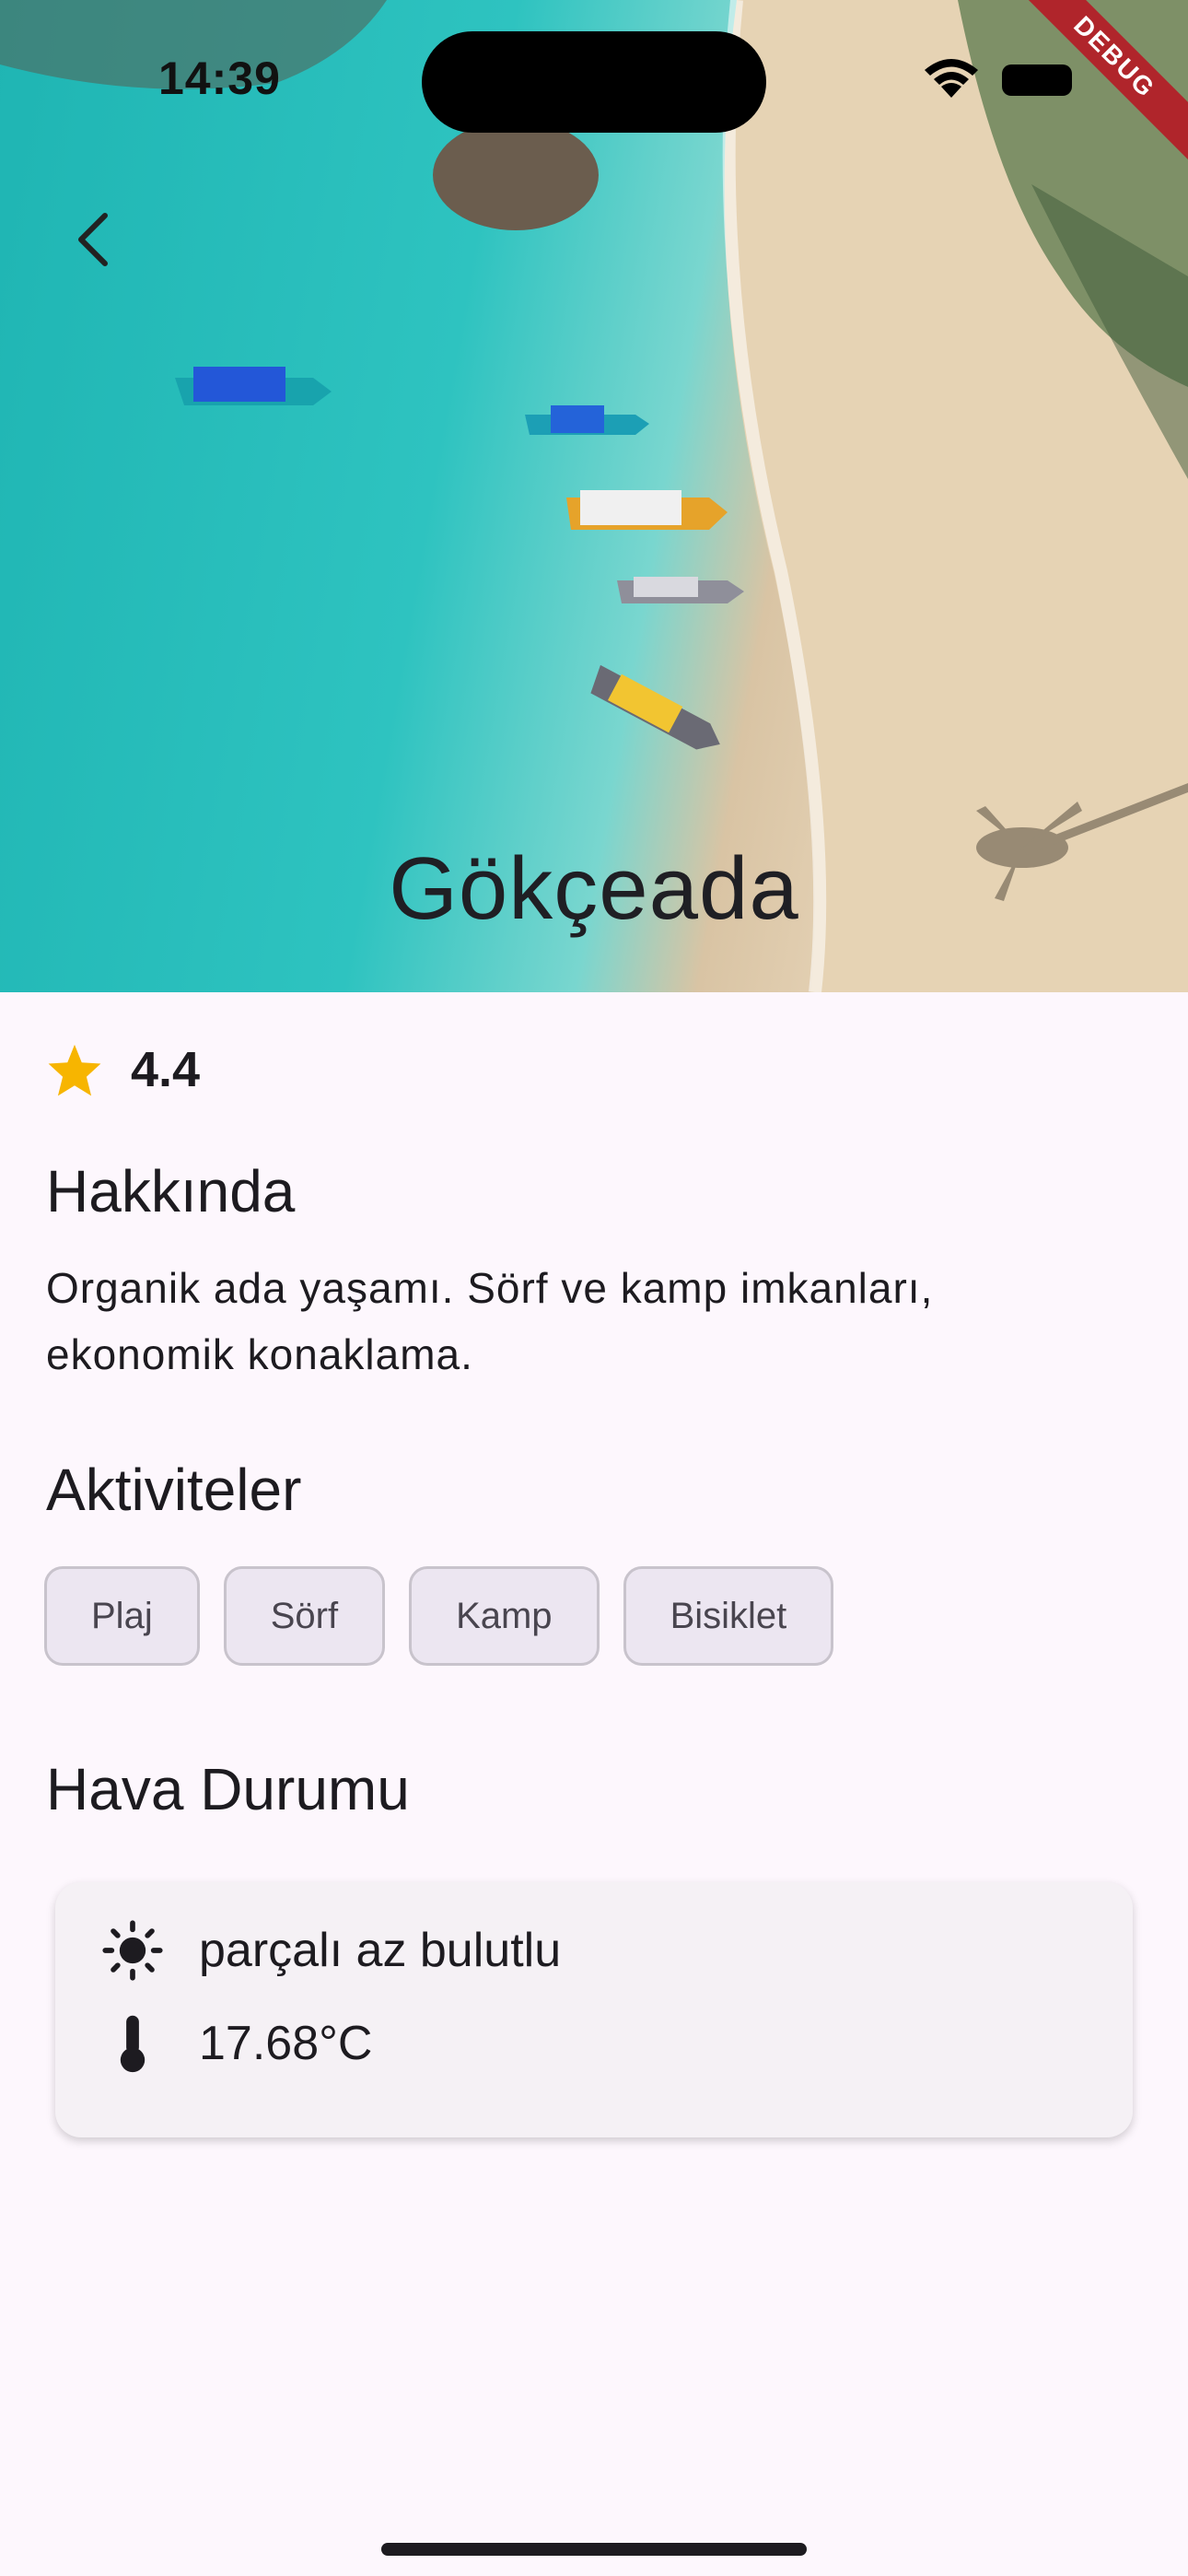  Describe the element at coordinates (171, 1191) in the screenshot. I see `about-title: Hakkında` at that location.